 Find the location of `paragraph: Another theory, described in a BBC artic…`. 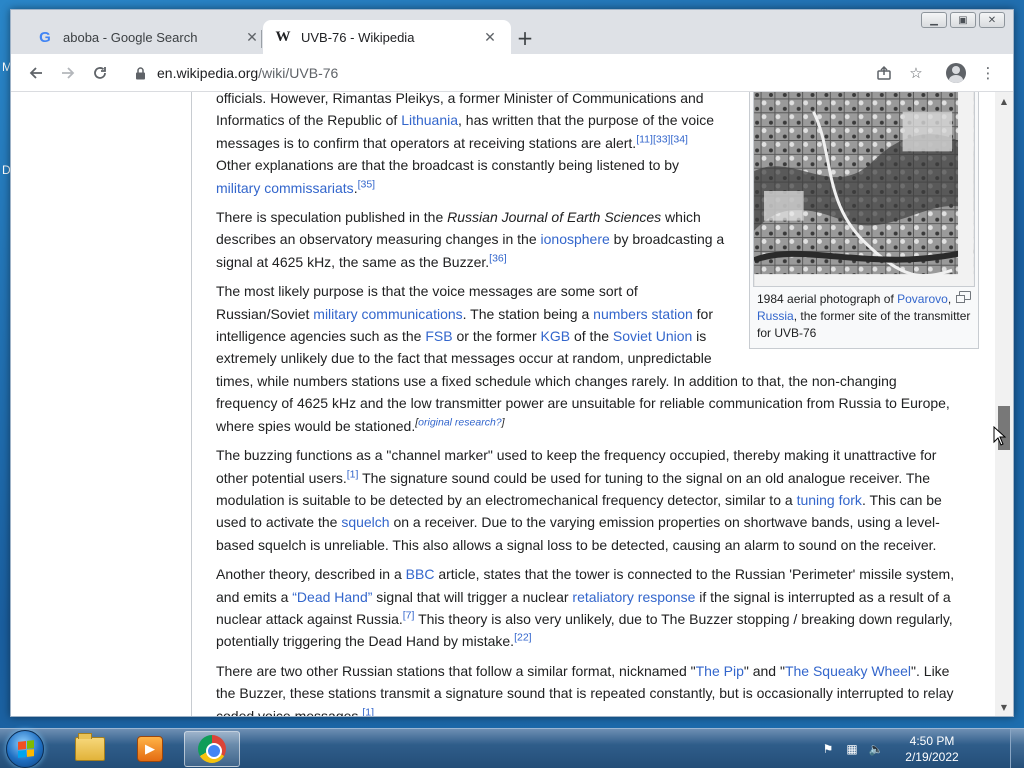

paragraph: Another theory, described in a BBC artic… is located at coordinates (586, 608).